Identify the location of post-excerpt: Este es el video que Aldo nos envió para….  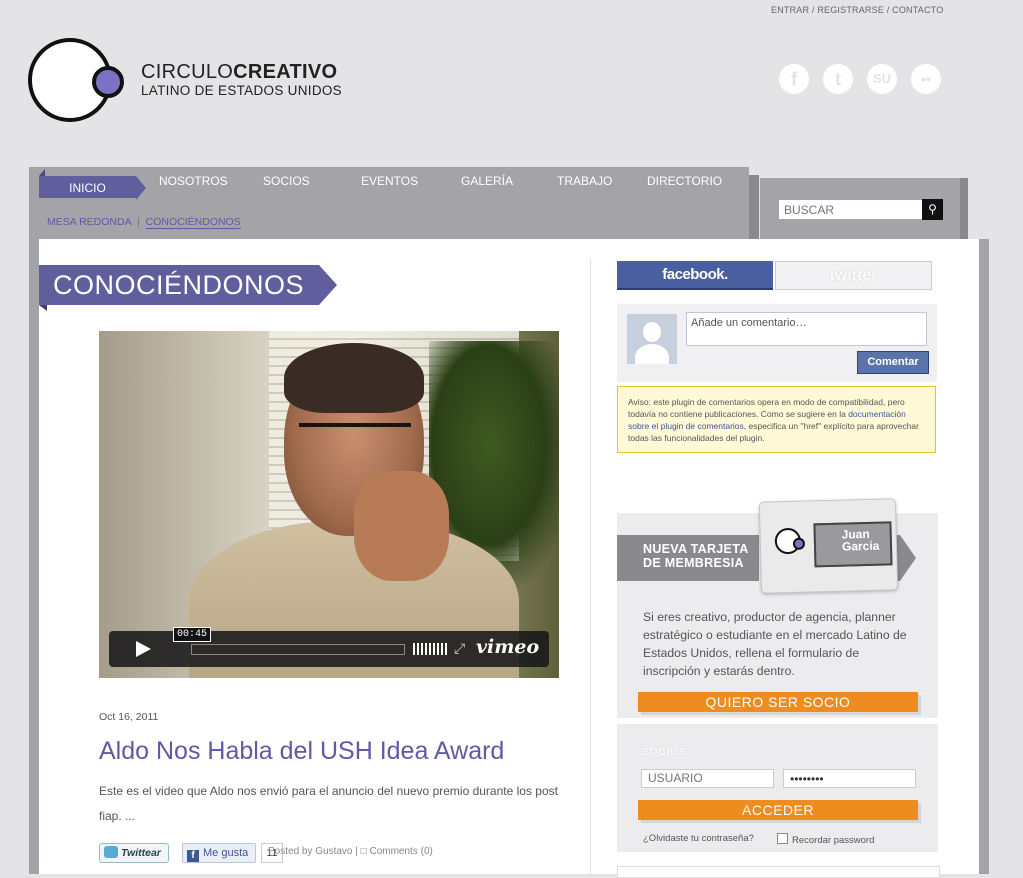
(328, 803).